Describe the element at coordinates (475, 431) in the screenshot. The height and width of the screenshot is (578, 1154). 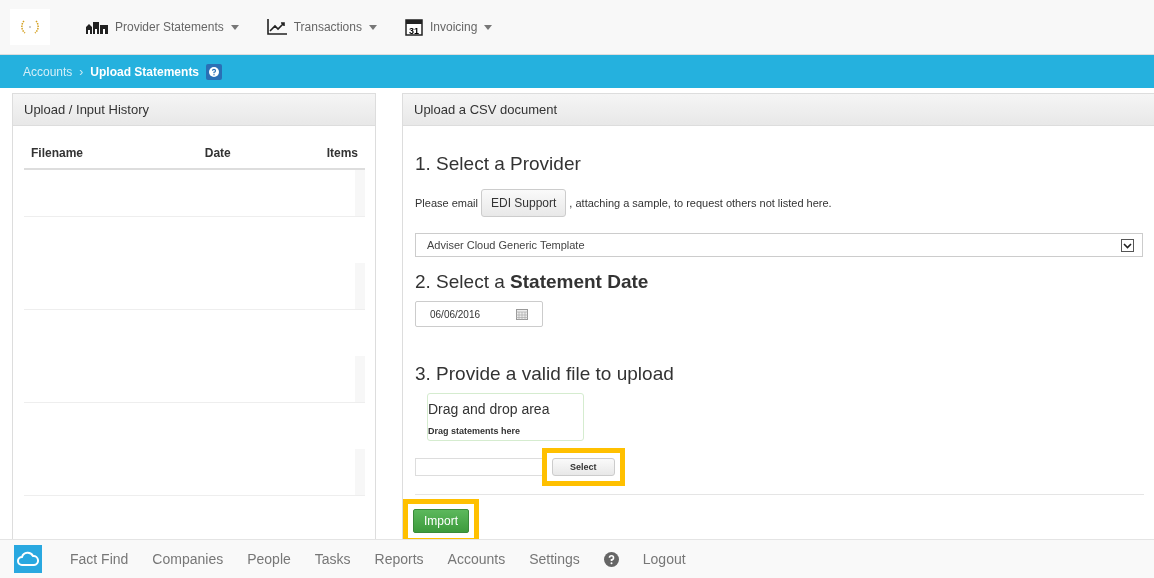
I see `drop-area-hint: Drag statements here` at that location.